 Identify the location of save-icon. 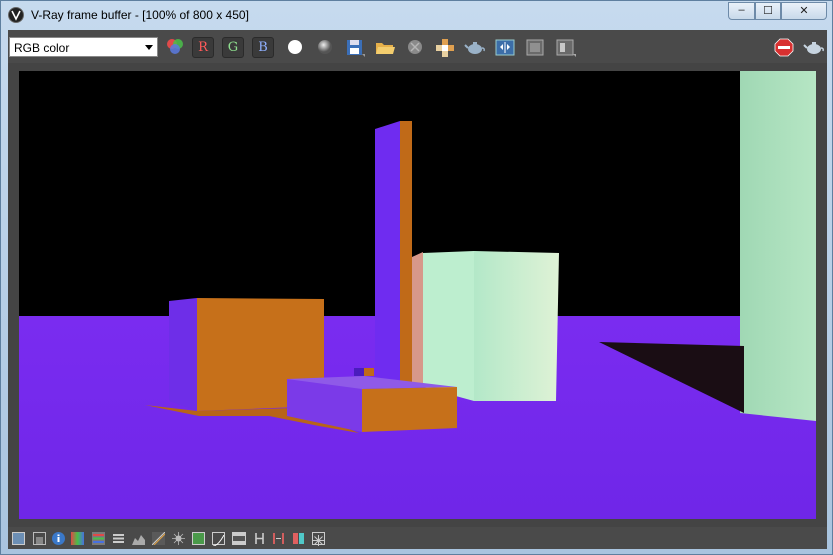
(355, 47).